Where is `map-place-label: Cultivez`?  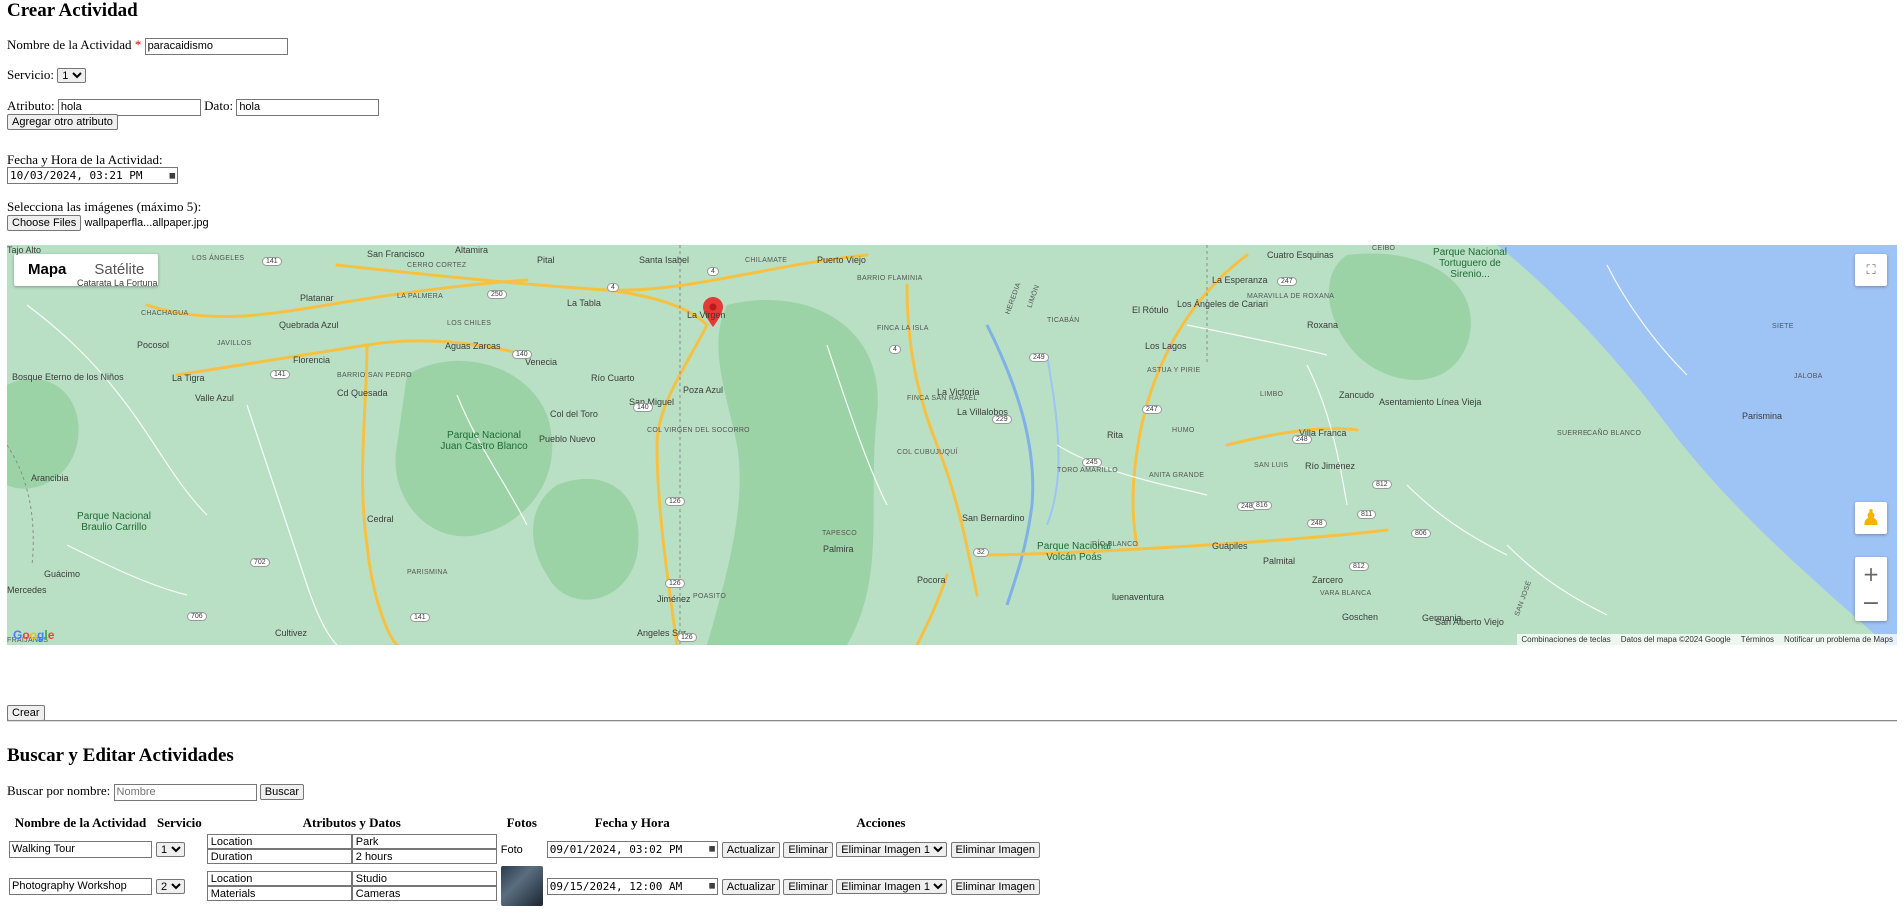 map-place-label: Cultivez is located at coordinates (291, 633).